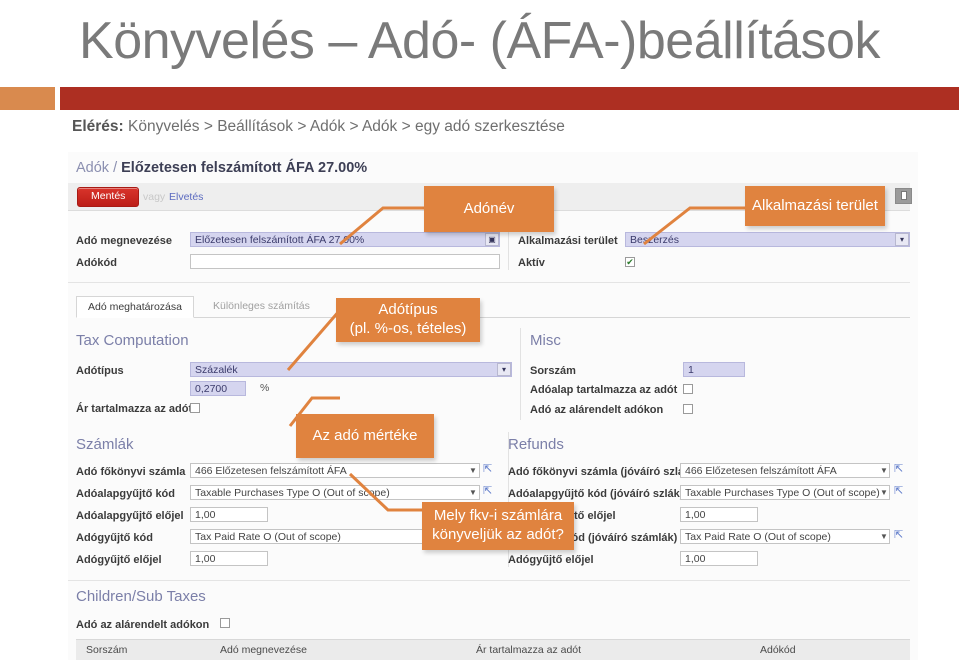 The width and height of the screenshot is (959, 660). I want to click on callout-tax-name-text: Adónév, so click(489, 208).